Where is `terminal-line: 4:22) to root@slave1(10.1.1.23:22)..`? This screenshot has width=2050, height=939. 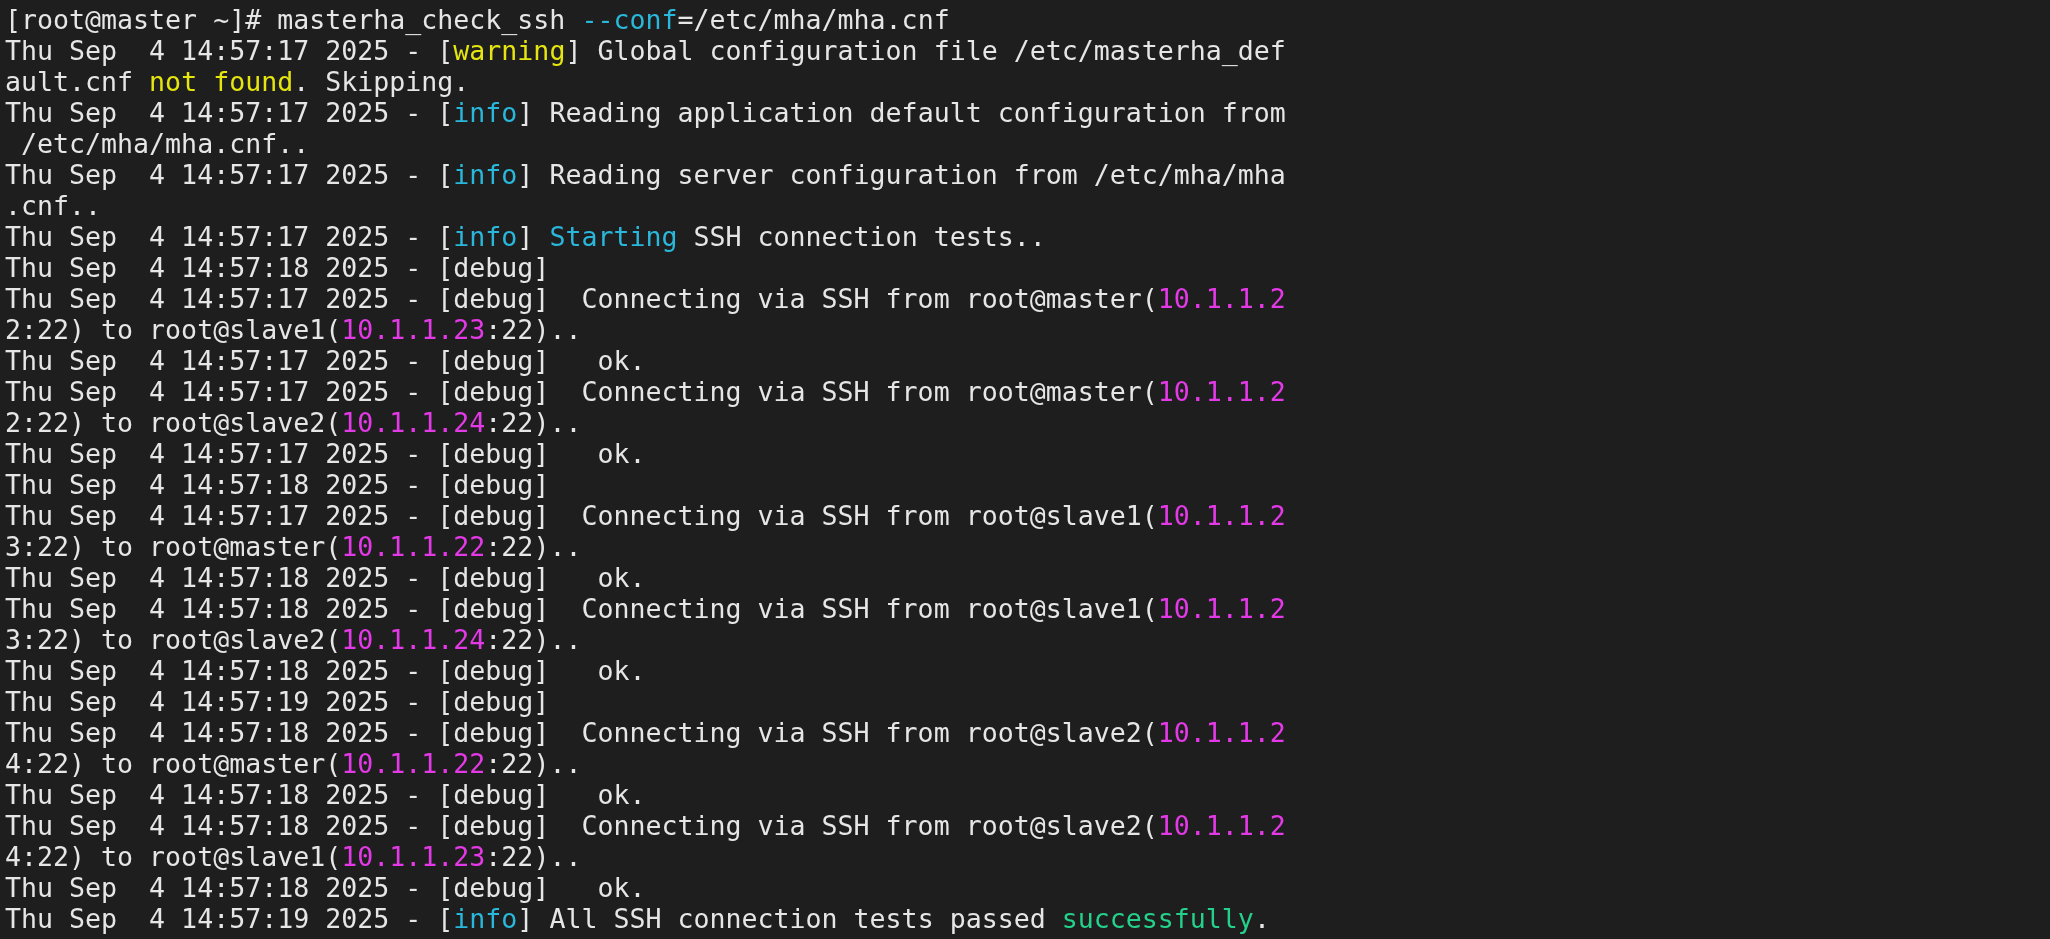
terminal-line: 4:22) to root@slave1(10.1.1.23:22).. is located at coordinates (293, 856).